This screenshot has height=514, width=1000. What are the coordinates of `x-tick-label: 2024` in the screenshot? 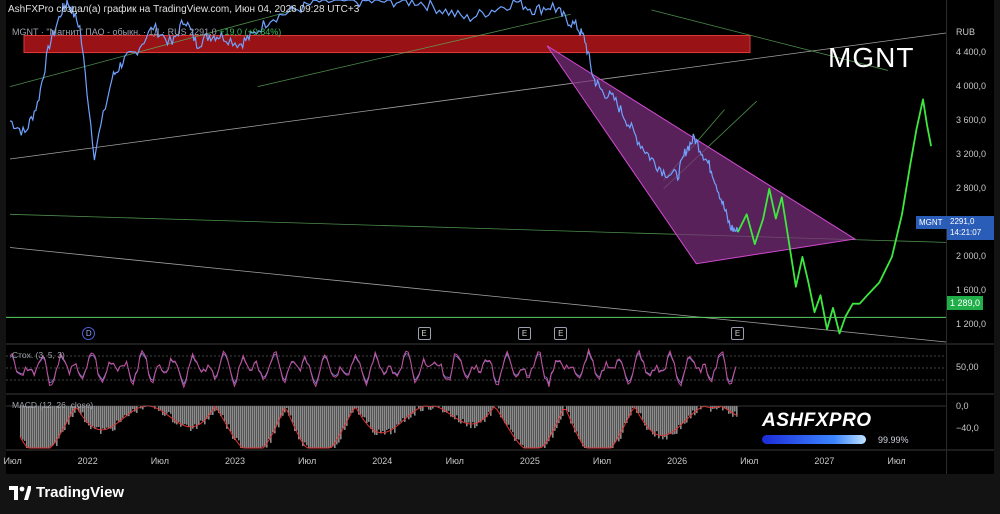 It's located at (382, 461).